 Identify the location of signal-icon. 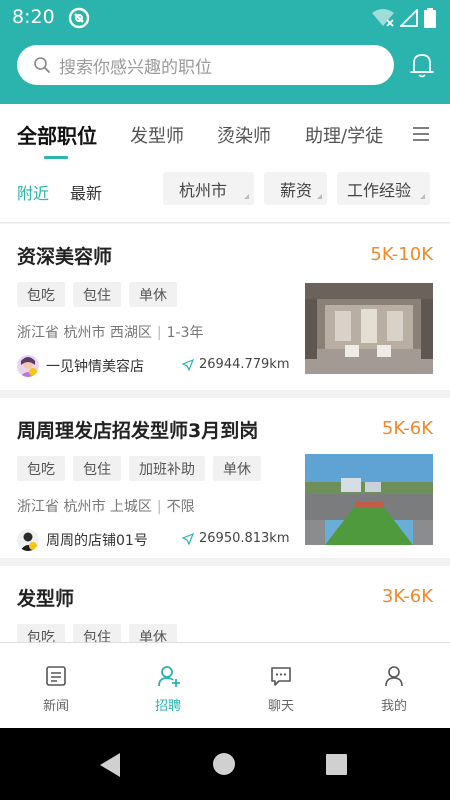
(409, 18).